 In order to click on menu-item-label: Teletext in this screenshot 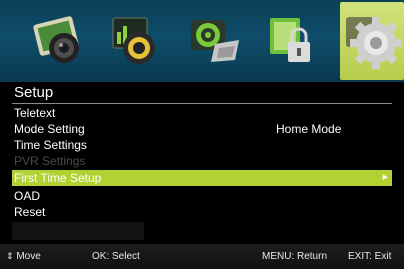, I will do `click(35, 113)`.